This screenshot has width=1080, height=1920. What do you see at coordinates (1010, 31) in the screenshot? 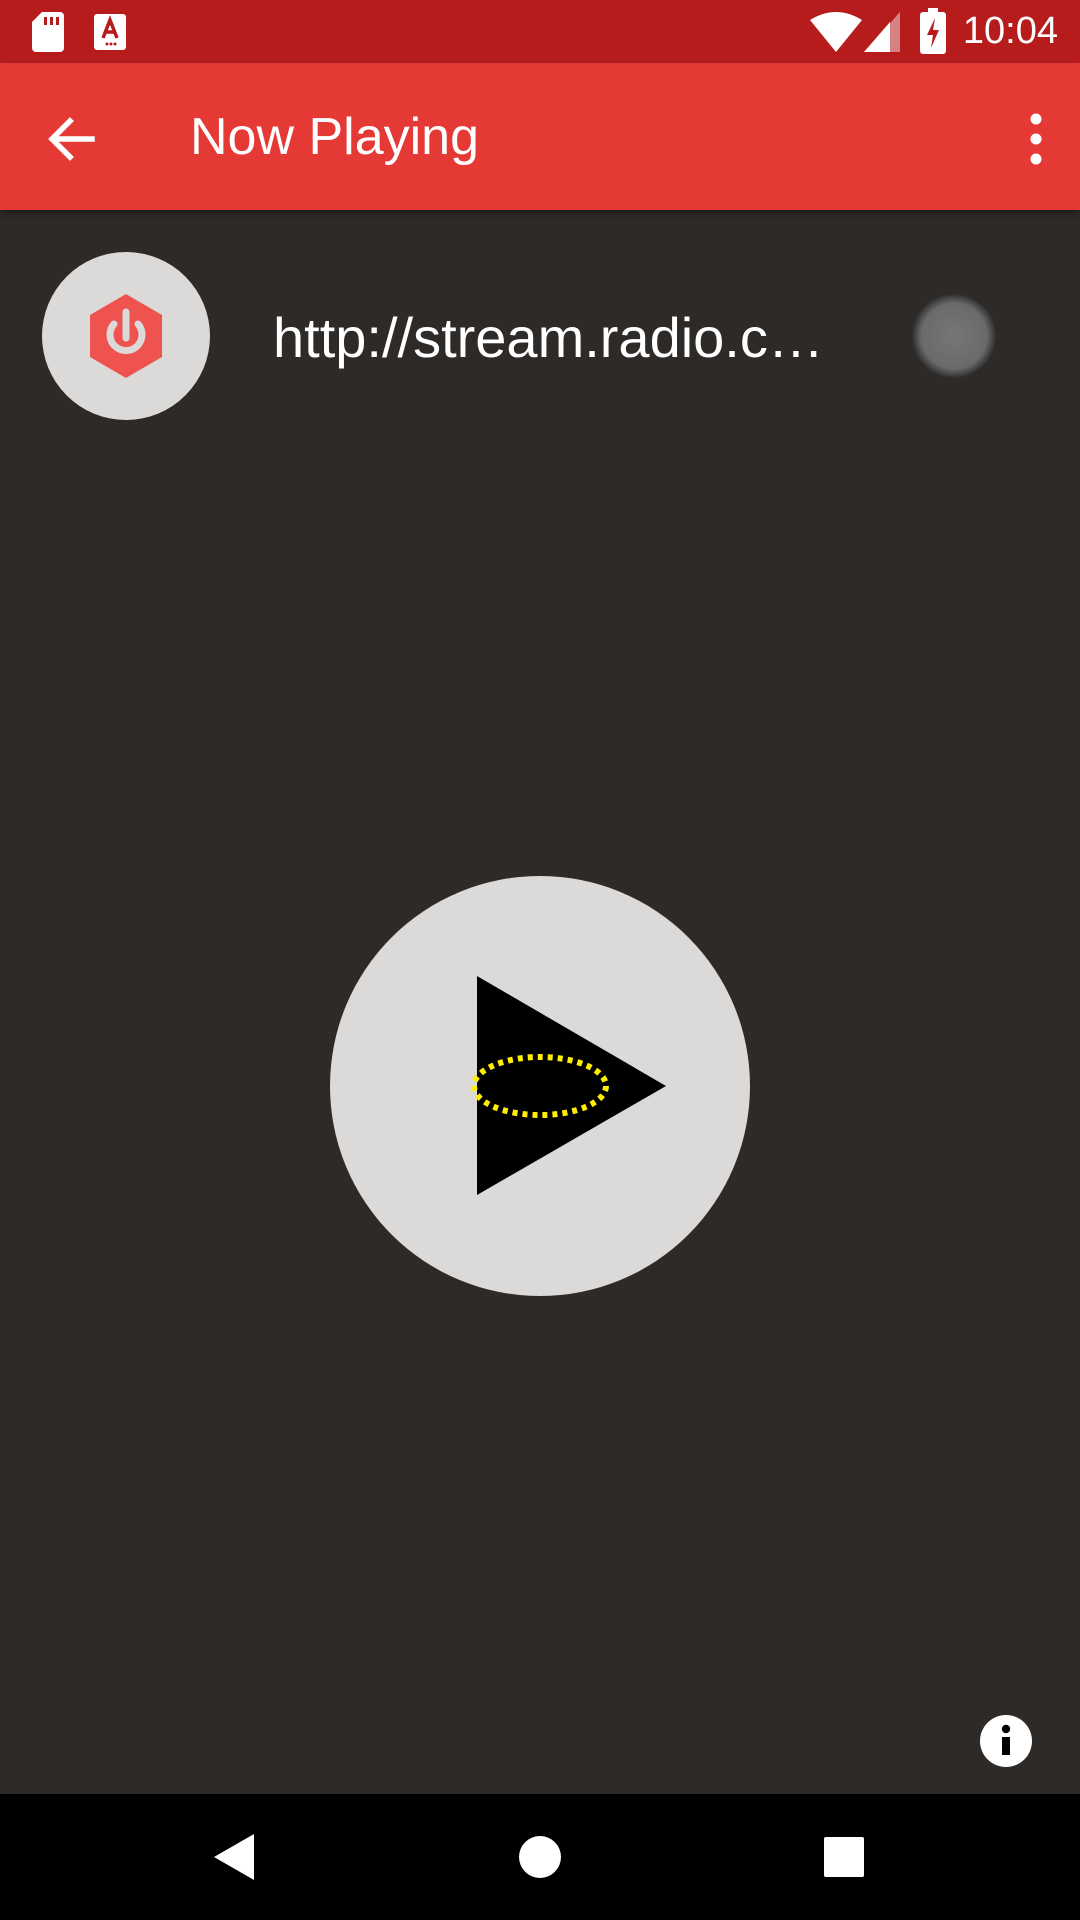
I see `status-time: 10:04` at bounding box center [1010, 31].